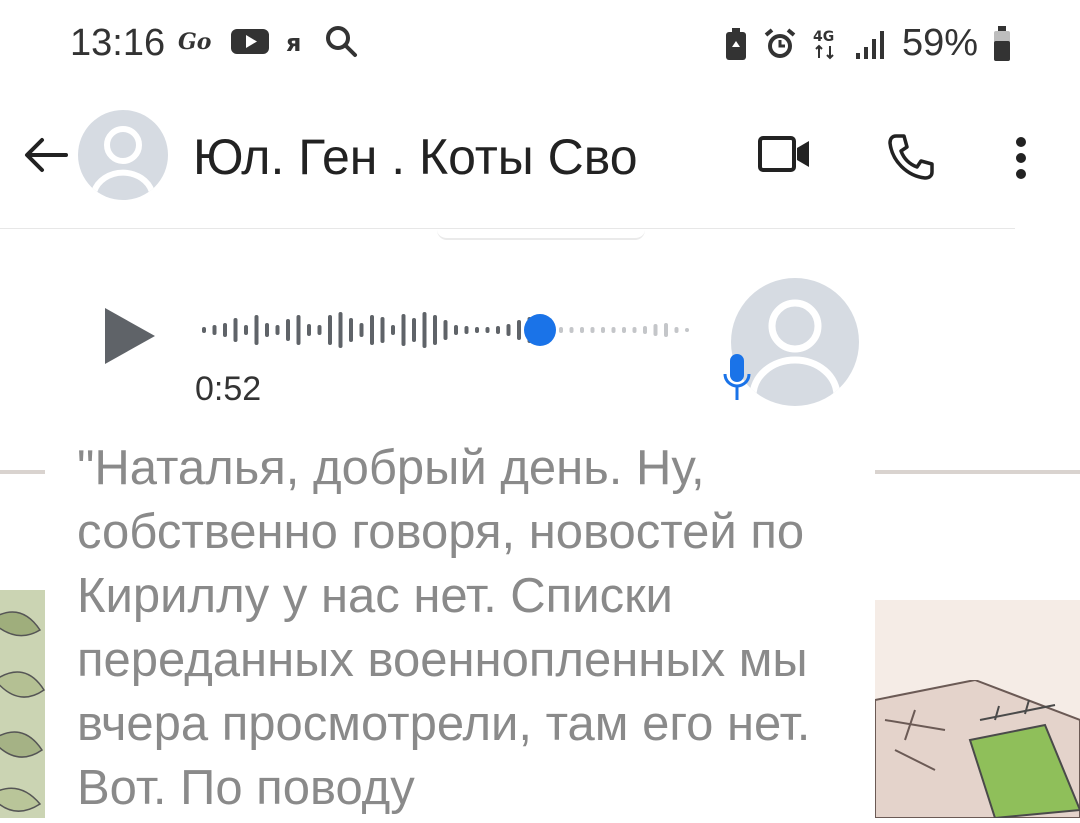 This screenshot has height=823, width=1080. What do you see at coordinates (780, 44) in the screenshot?
I see `alarm-icon` at bounding box center [780, 44].